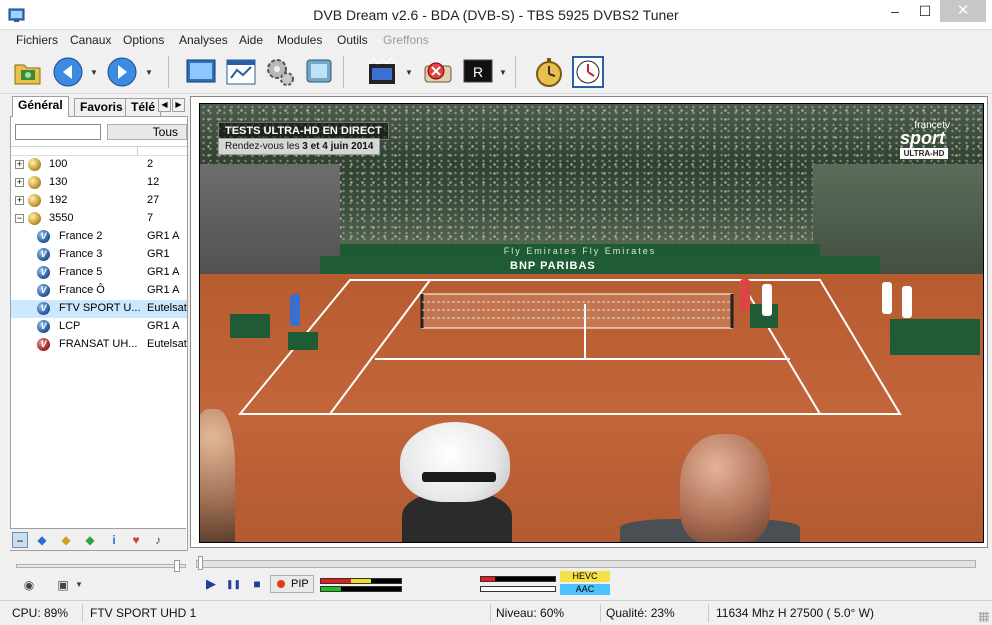 This screenshot has height=625, width=992. What do you see at coordinates (136, 540) in the screenshot?
I see `favorite-icon: ♥` at bounding box center [136, 540].